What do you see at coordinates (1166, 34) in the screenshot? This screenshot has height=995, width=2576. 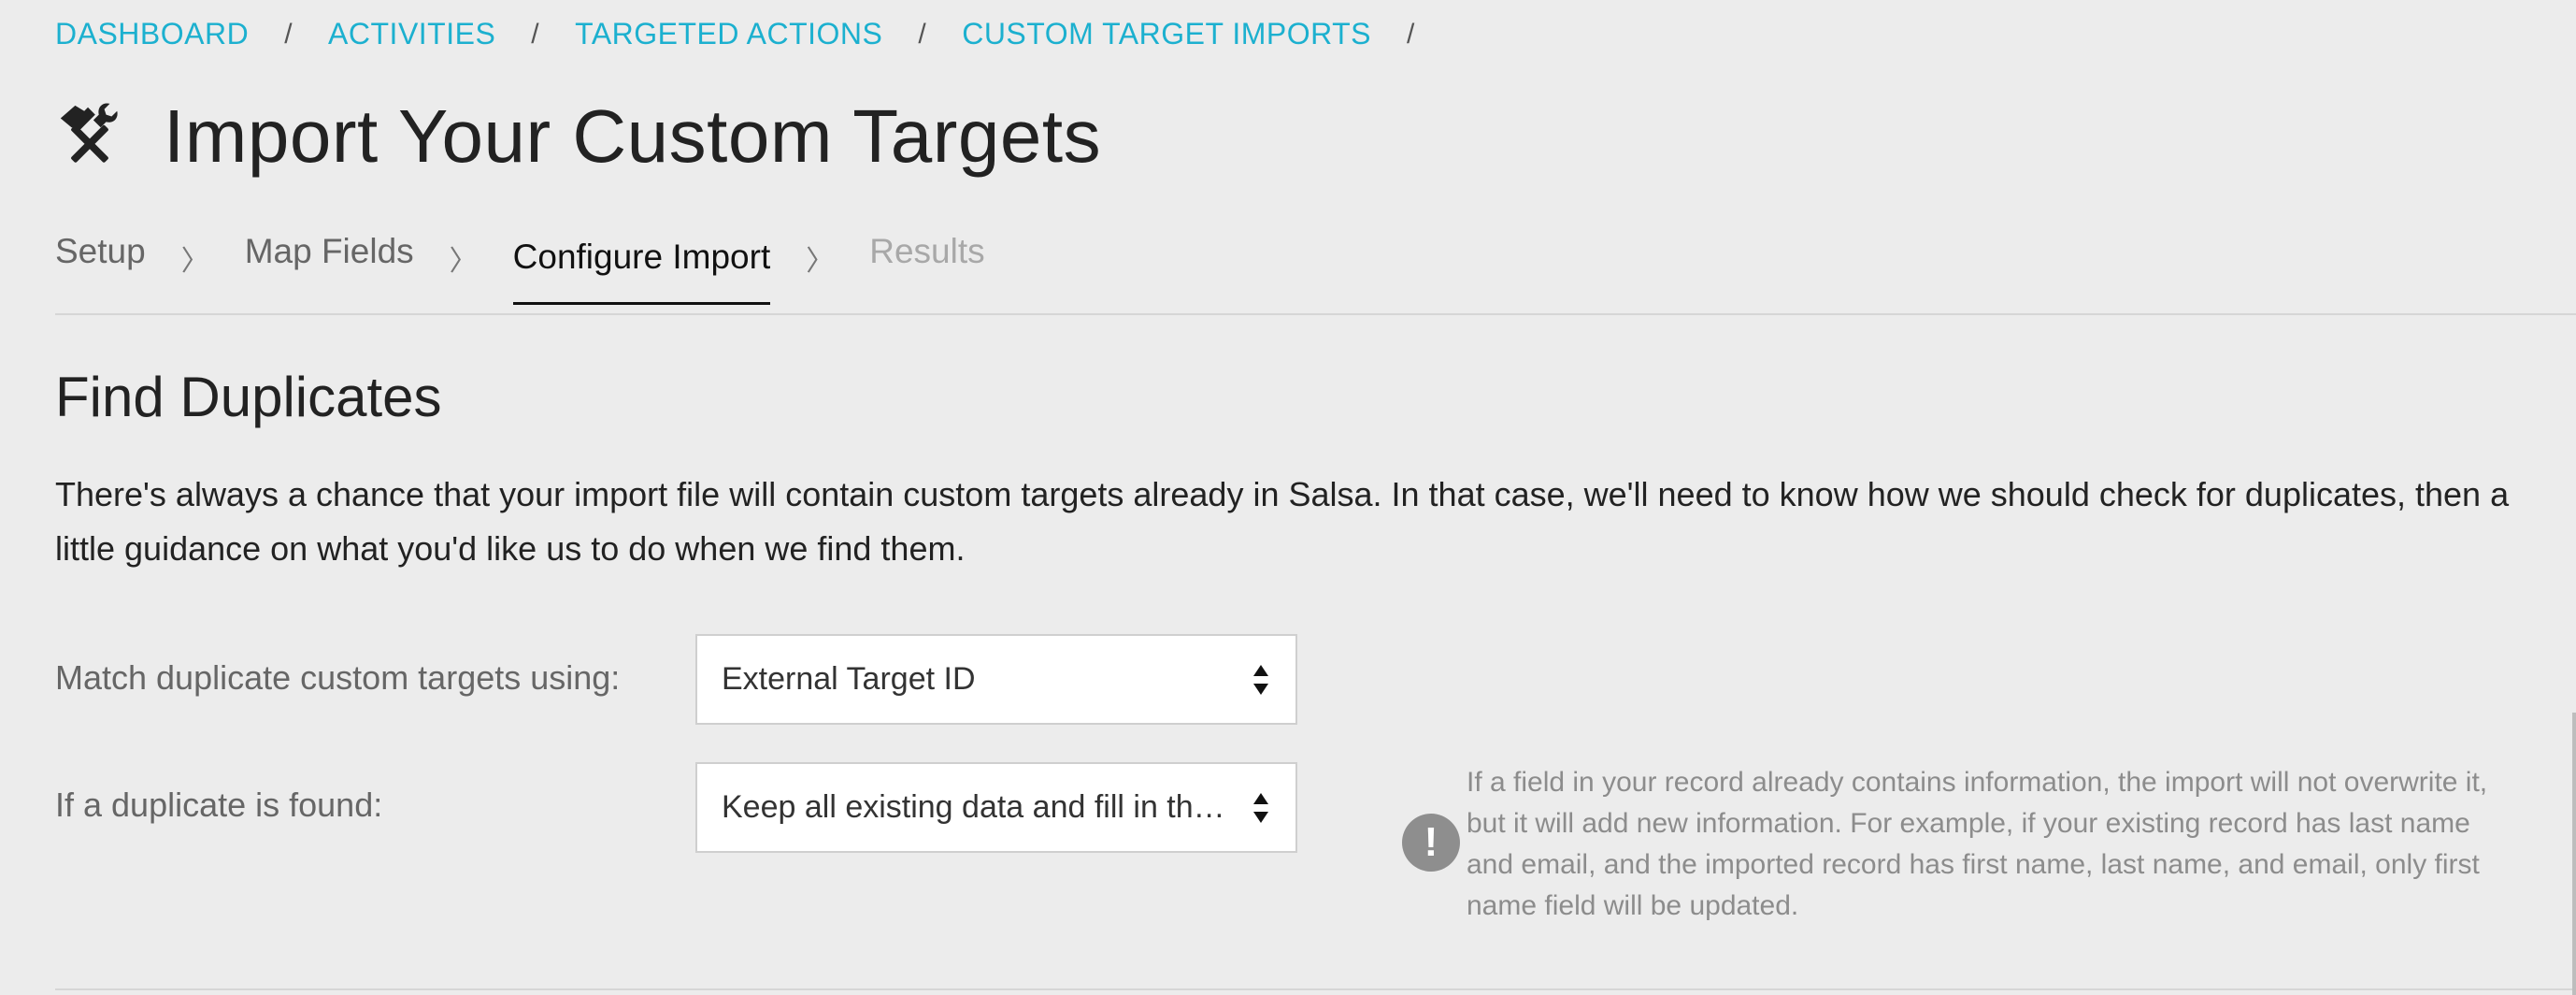 I see `breadcrumb-custom-target-imports: CUSTOM TARGET IMPORTS` at bounding box center [1166, 34].